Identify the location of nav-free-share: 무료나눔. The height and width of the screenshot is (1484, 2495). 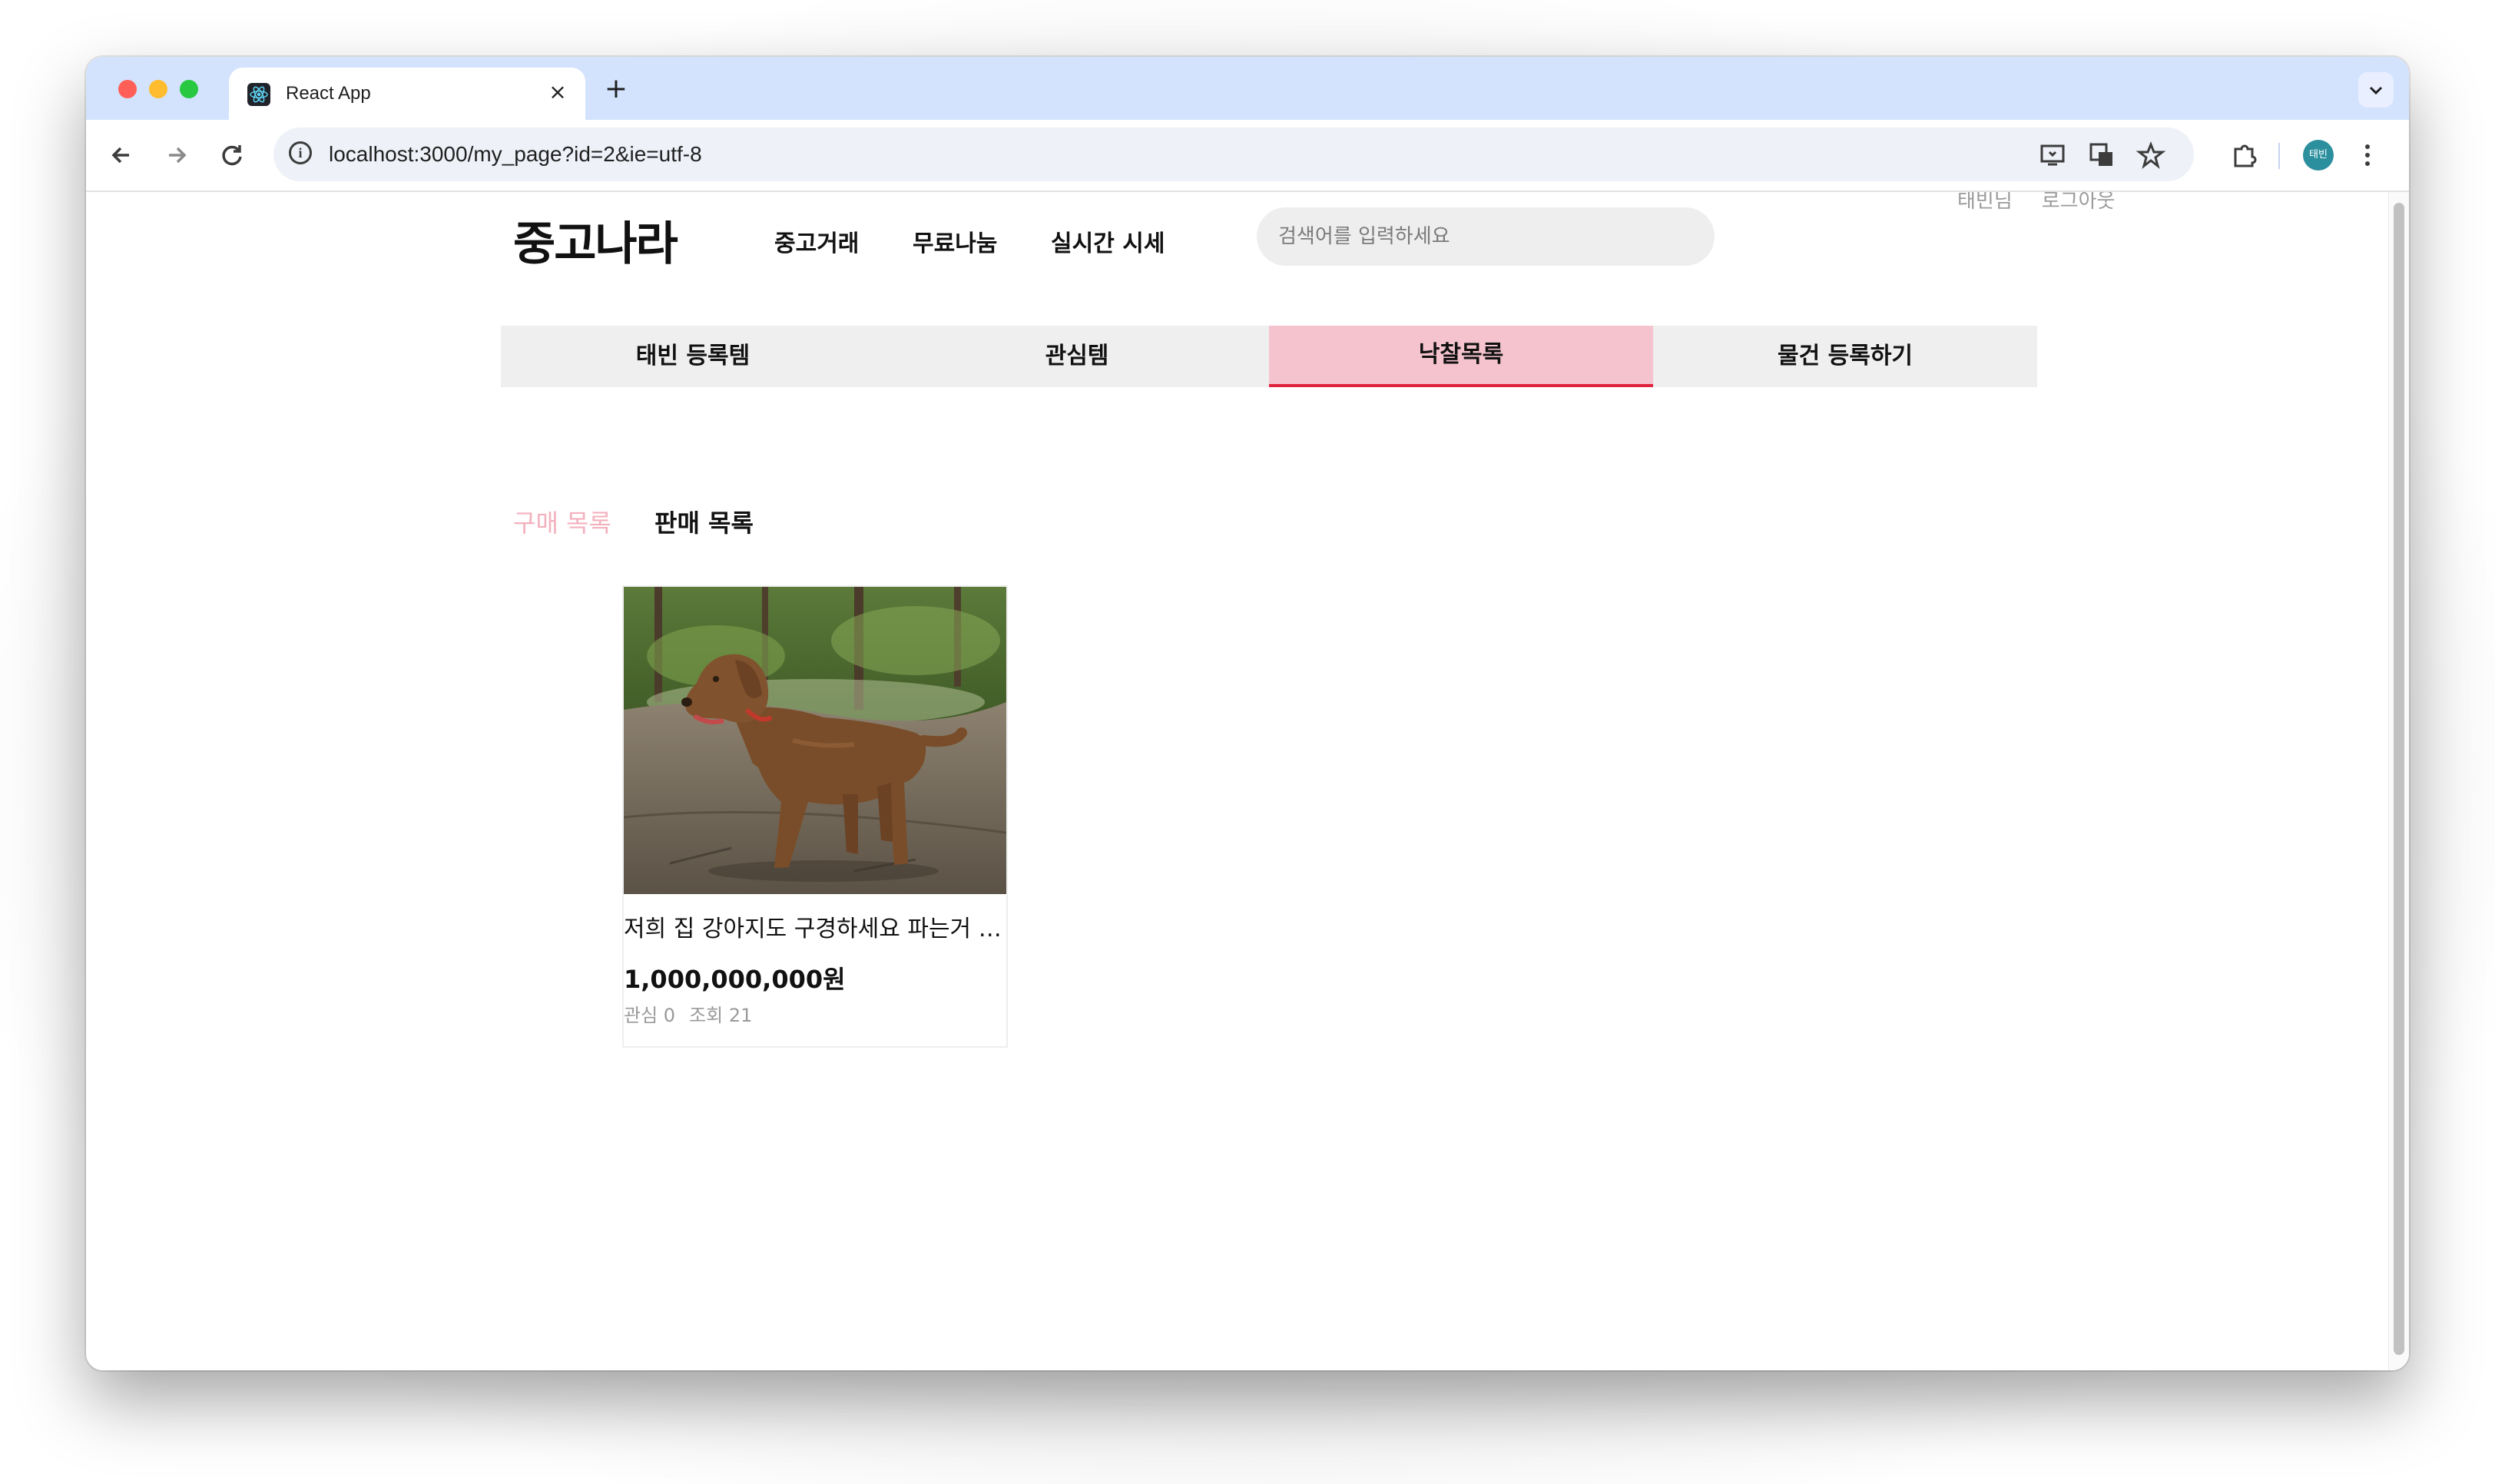
(955, 244).